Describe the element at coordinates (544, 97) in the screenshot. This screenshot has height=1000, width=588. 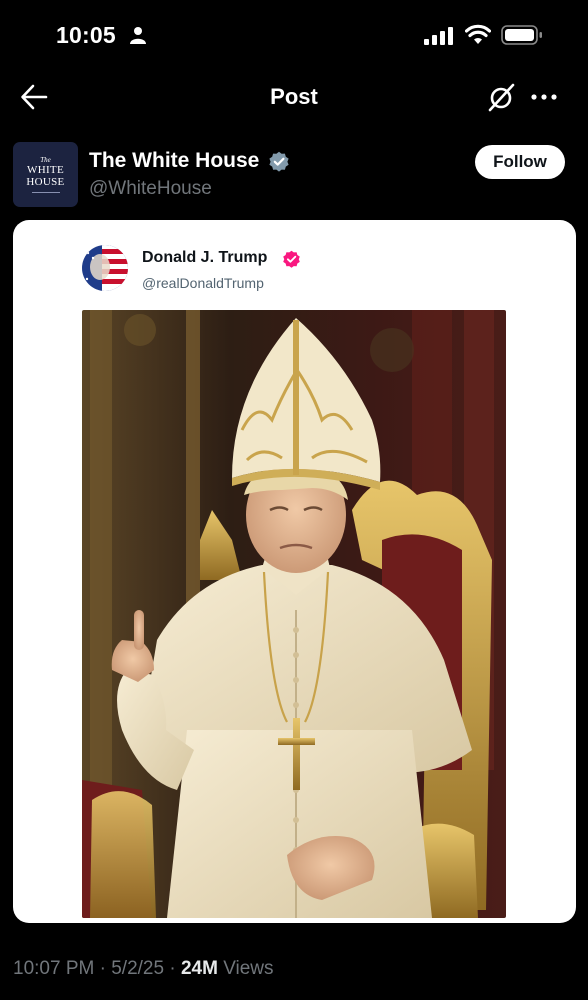
I see `more-icon` at that location.